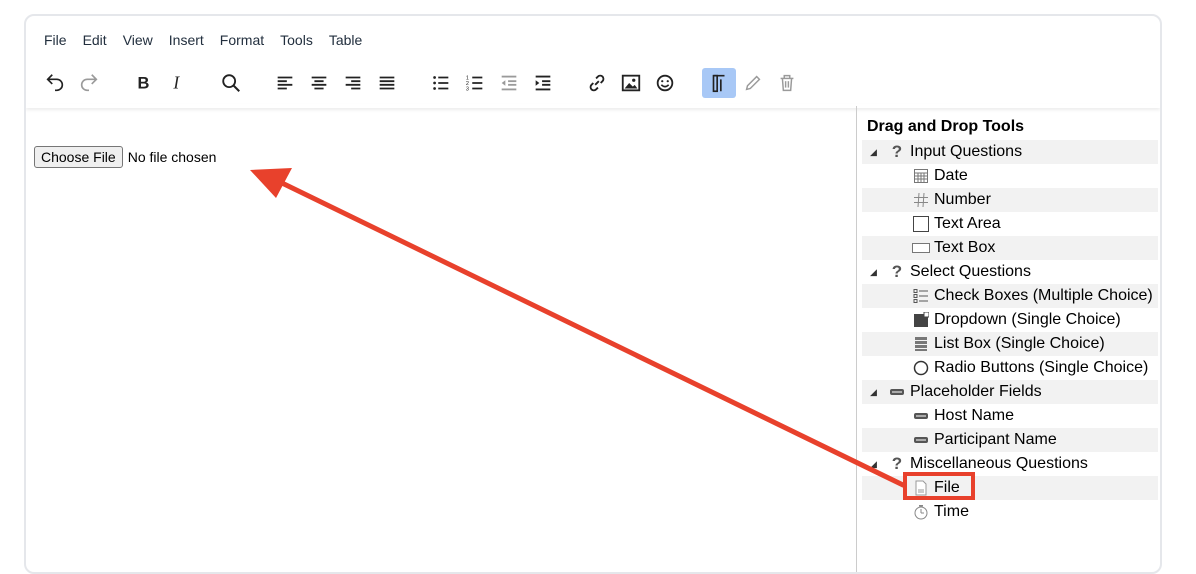  Describe the element at coordinates (345, 40) in the screenshot. I see `menu-table: Table` at that location.